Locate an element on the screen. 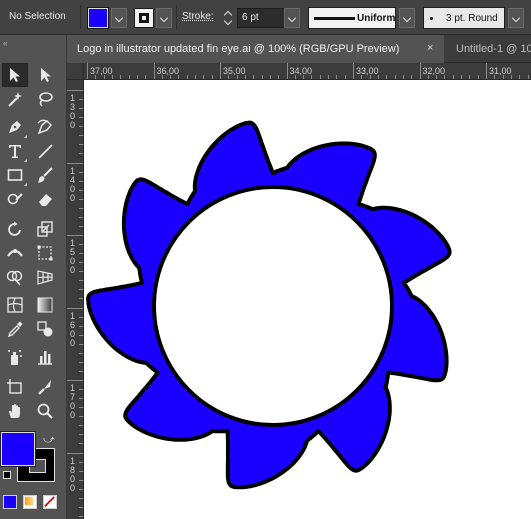  slice-knife-icon is located at coordinates (44, 387).